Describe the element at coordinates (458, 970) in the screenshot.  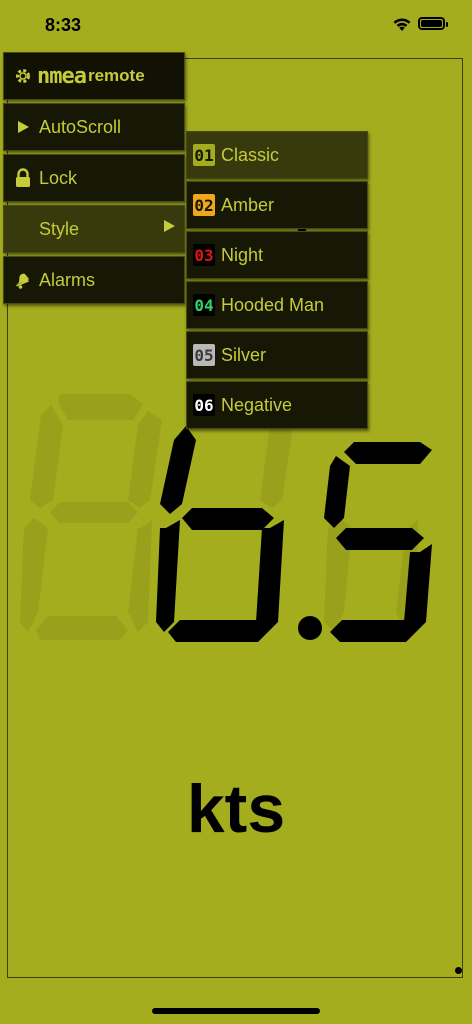
I see `status-indicator-dot` at that location.